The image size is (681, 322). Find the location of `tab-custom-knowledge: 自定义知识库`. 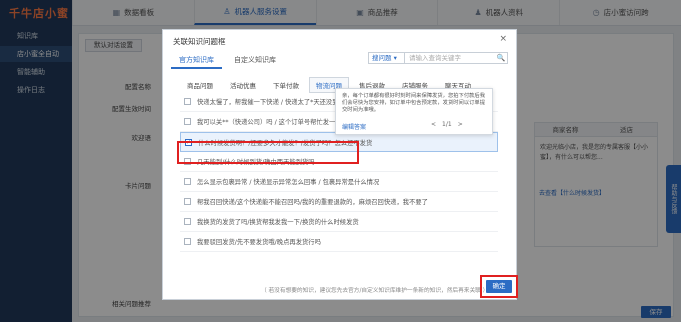

tab-custom-knowledge: 自定义知识库 is located at coordinates (255, 61).